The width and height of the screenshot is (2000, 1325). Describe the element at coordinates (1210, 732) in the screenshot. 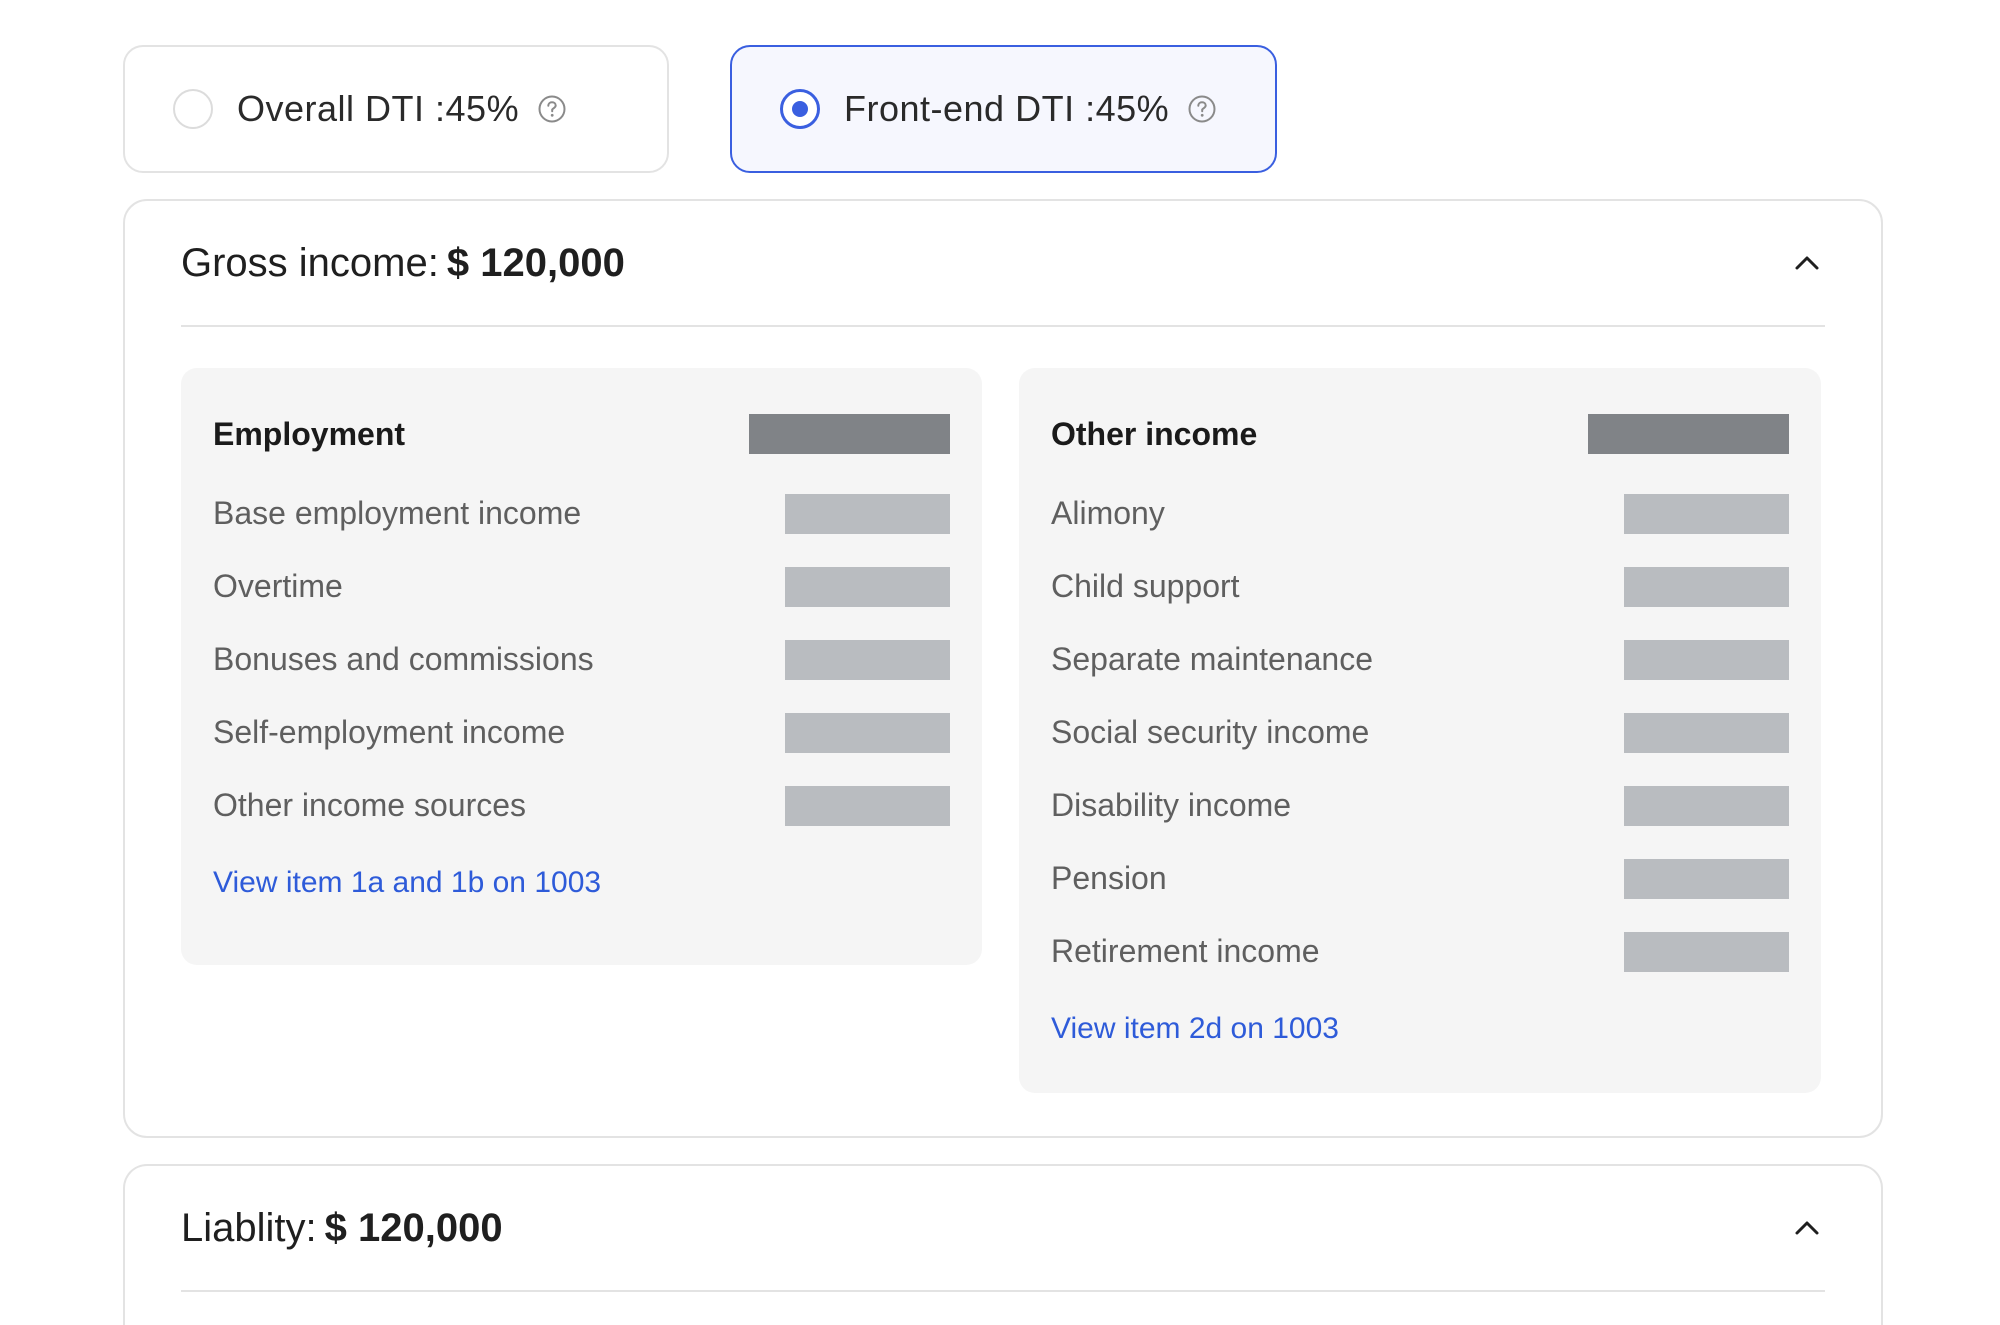

I see `item-label: Social security income` at that location.